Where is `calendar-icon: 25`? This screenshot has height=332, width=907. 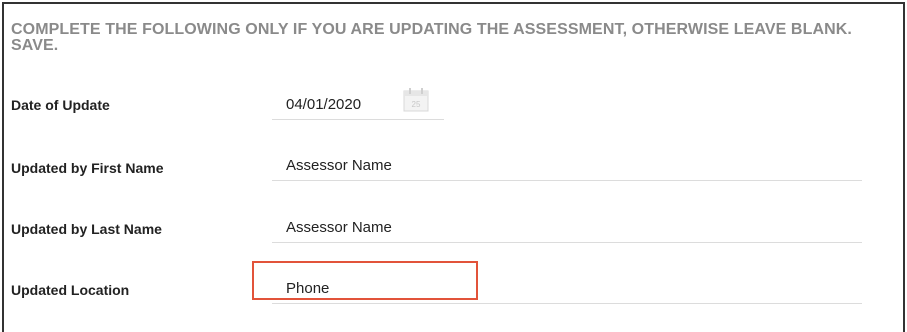
calendar-icon: 25 is located at coordinates (416, 100).